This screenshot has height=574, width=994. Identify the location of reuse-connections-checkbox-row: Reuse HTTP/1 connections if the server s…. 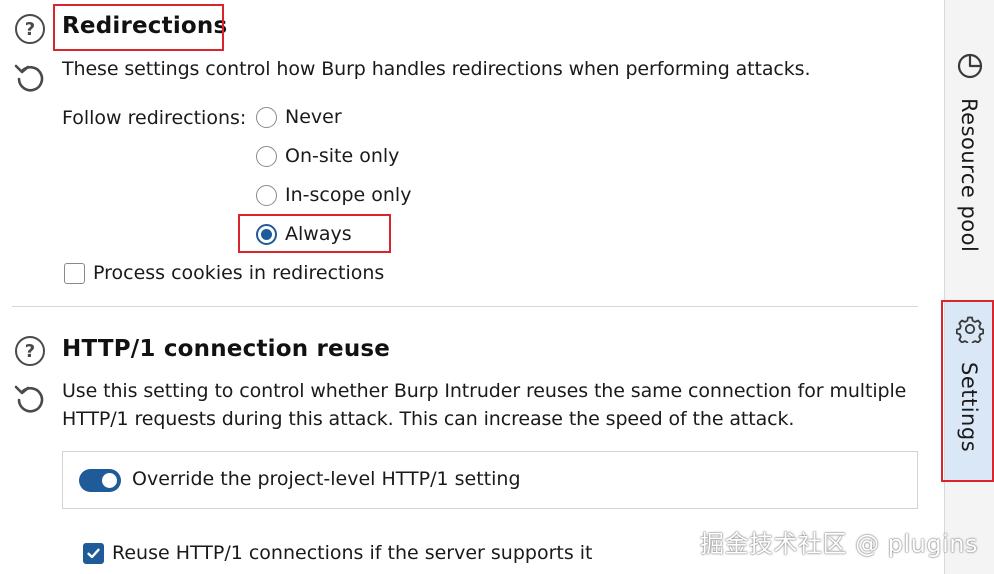
(338, 553).